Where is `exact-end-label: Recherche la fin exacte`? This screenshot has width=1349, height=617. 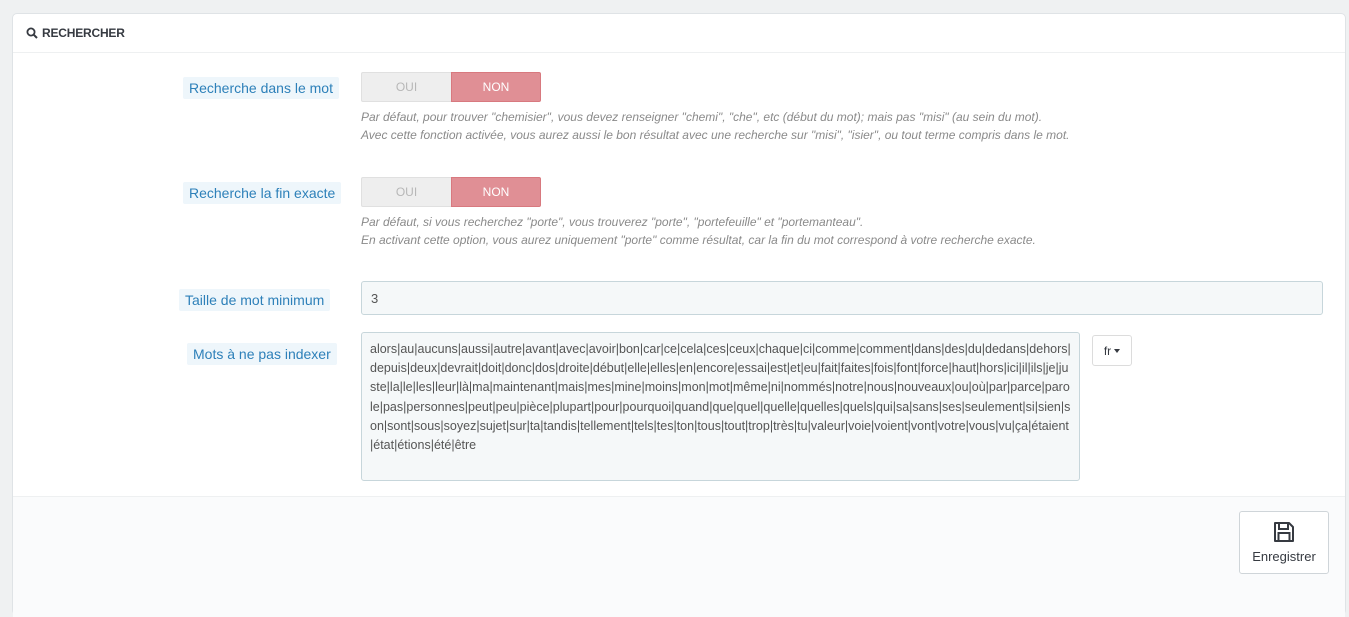
exact-end-label: Recherche la fin exacte is located at coordinates (262, 193).